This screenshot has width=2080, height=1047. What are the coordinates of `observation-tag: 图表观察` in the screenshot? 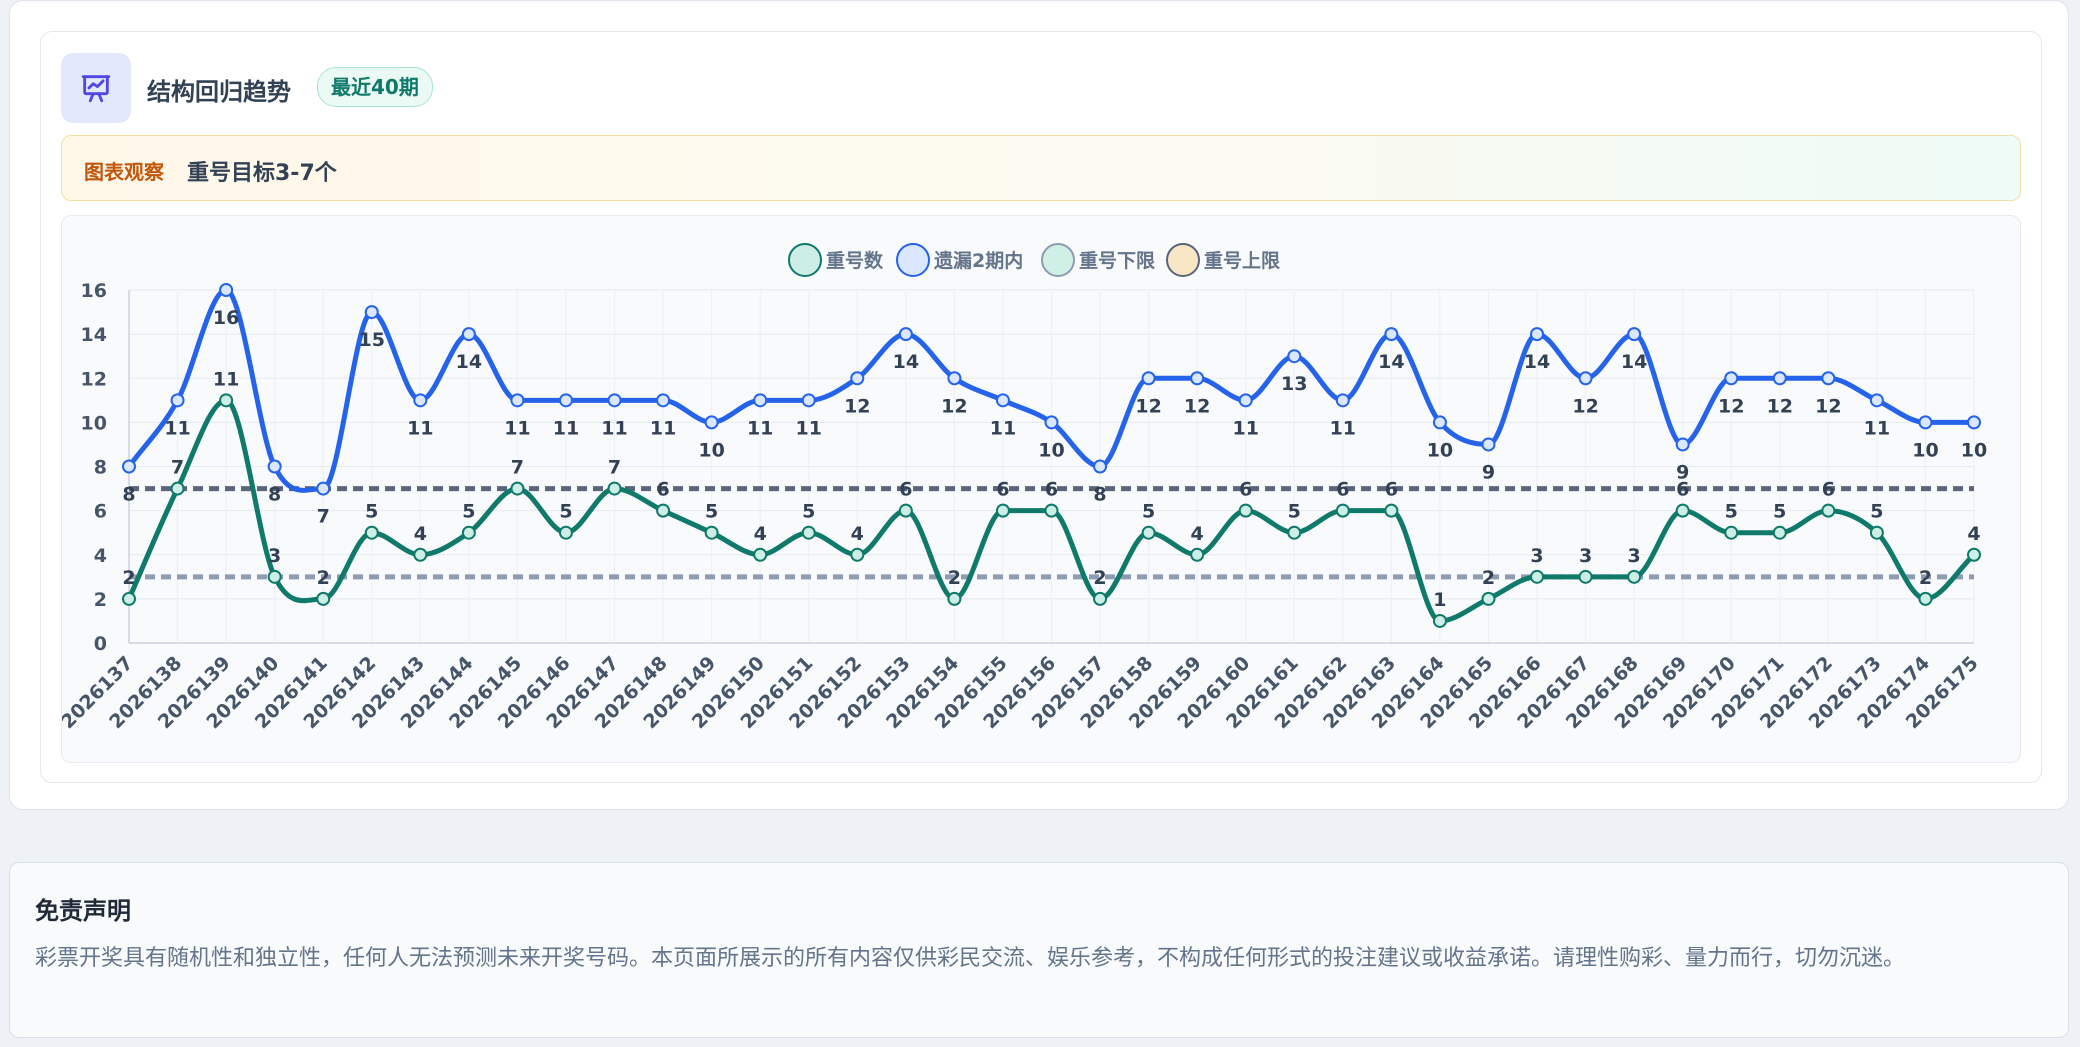 It's located at (124, 172).